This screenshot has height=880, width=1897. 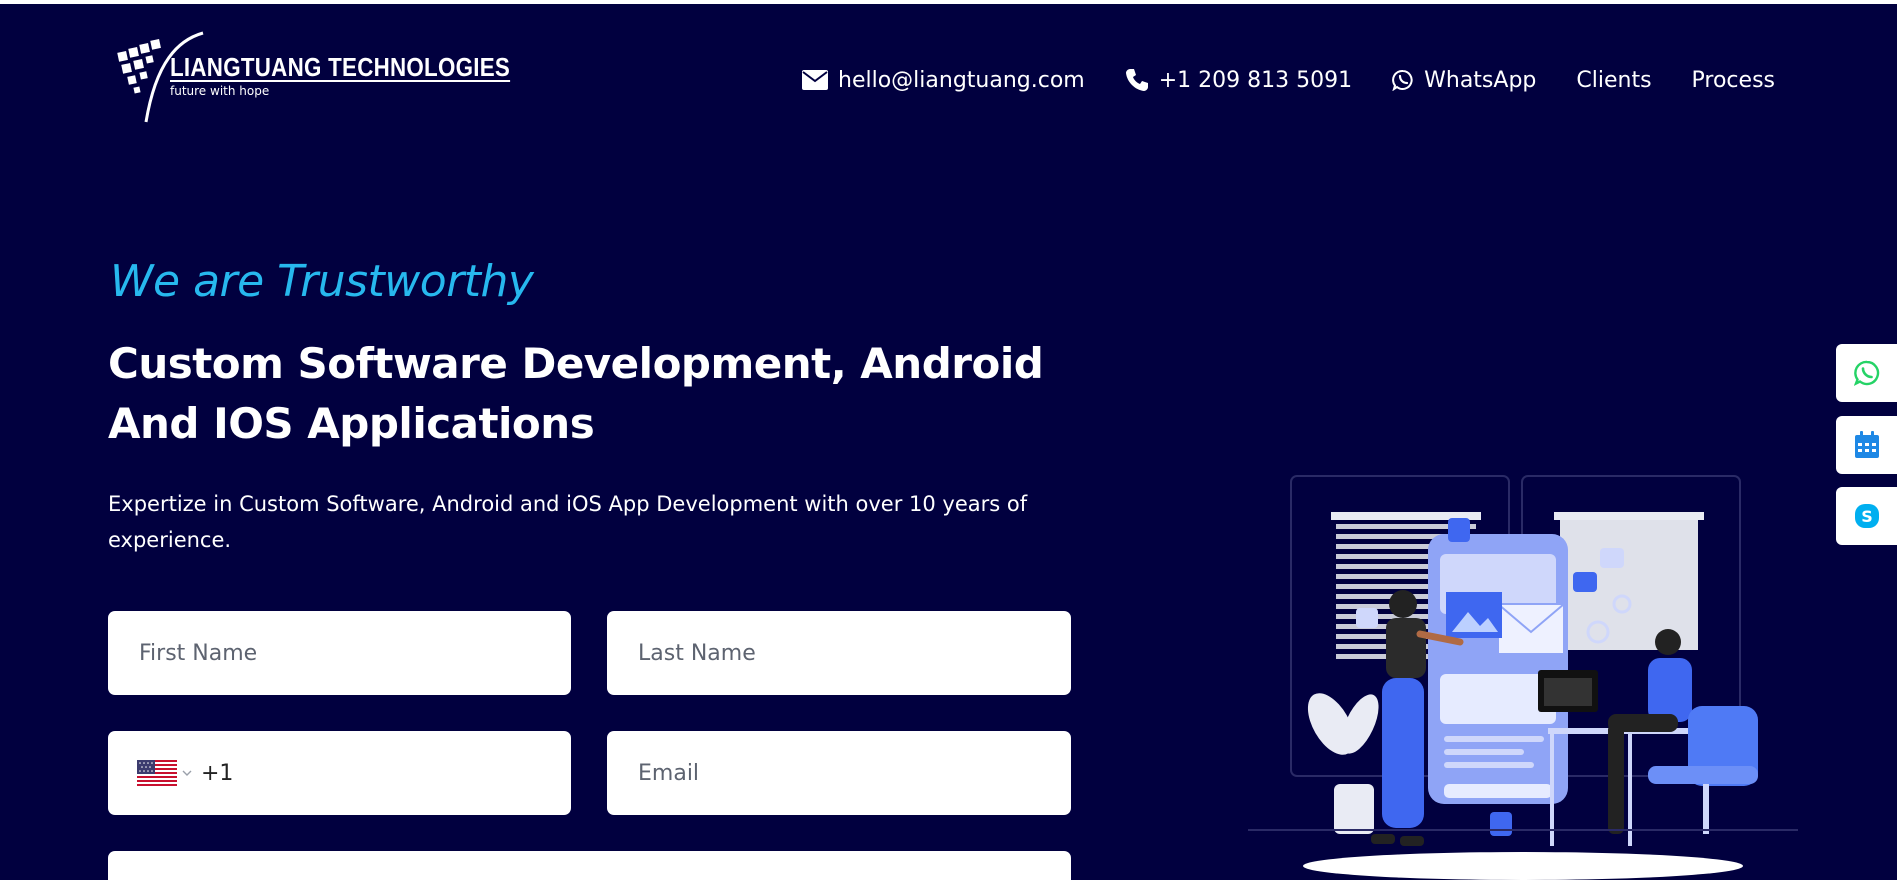 I want to click on hero-eyebrow: We are Trustworthy, so click(x=322, y=281).